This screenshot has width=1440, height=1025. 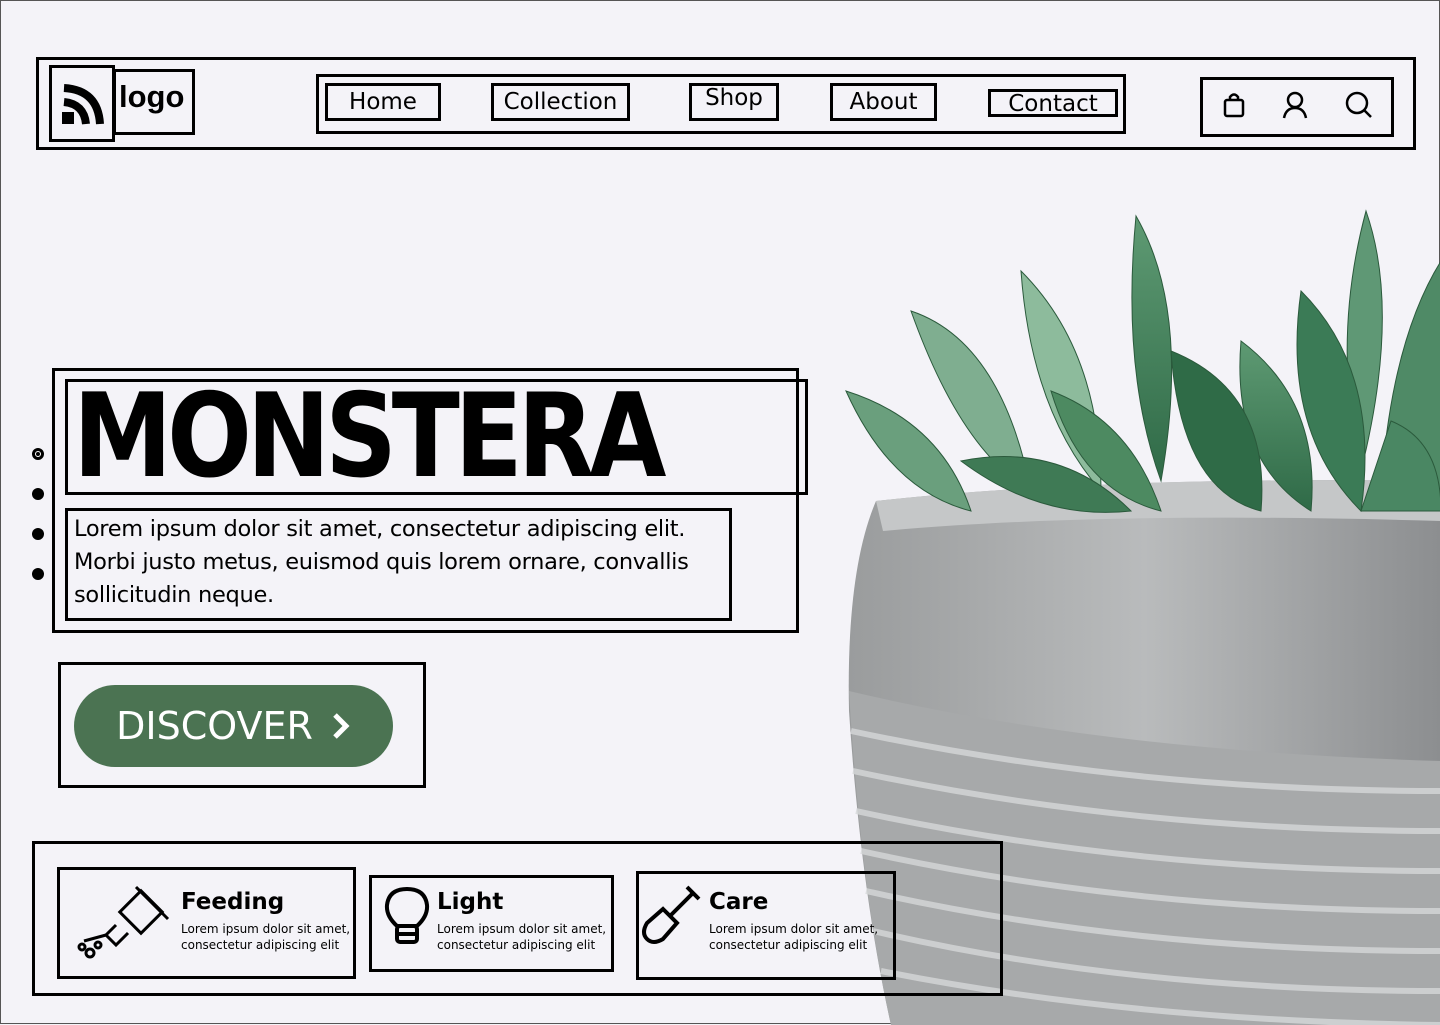 What do you see at coordinates (1295, 105) in the screenshot?
I see `user-icon` at bounding box center [1295, 105].